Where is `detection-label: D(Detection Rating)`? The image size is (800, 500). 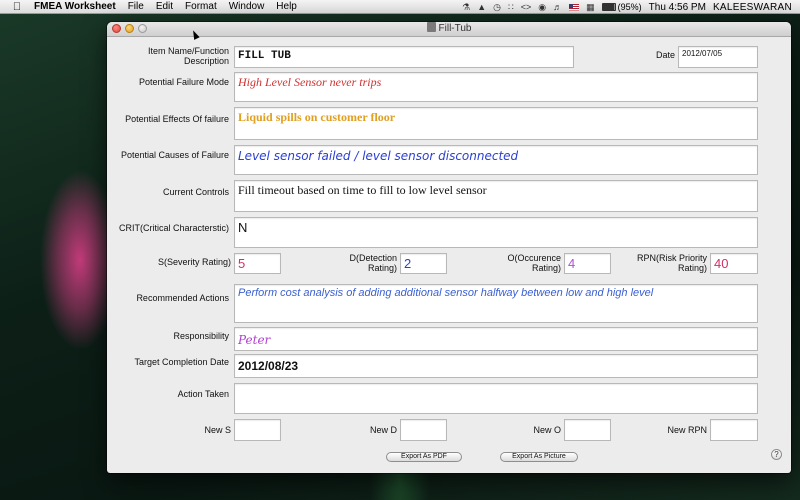
detection-label: D(Detection Rating) is located at coordinates (373, 263).